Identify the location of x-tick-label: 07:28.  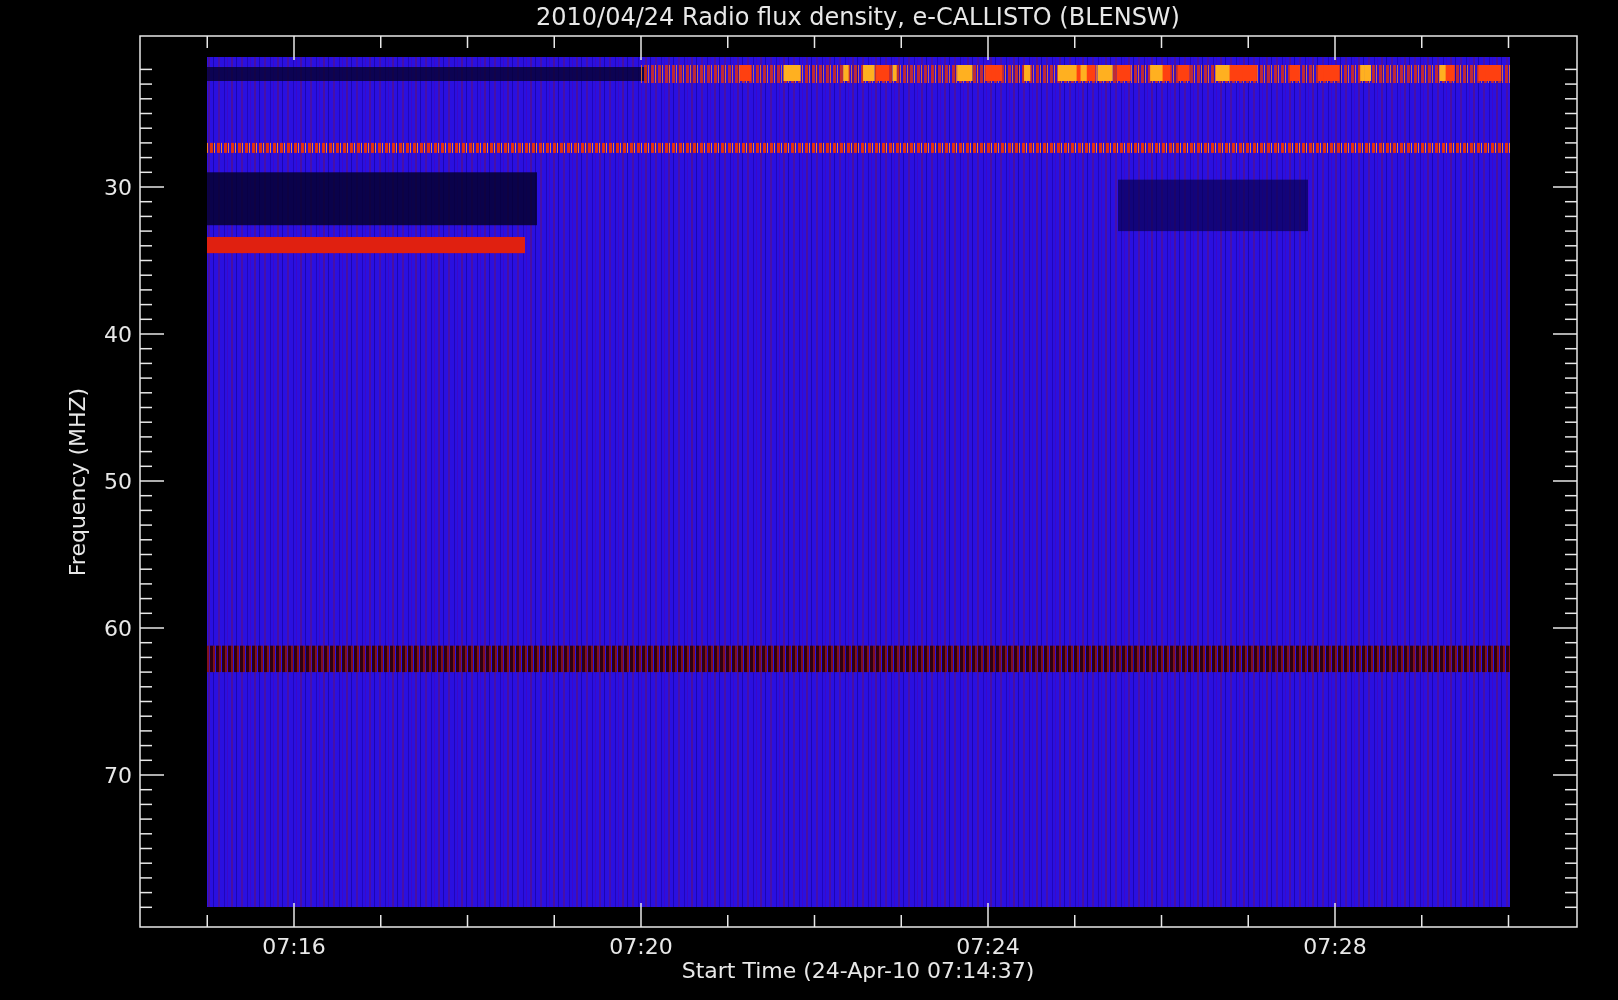
(1335, 946).